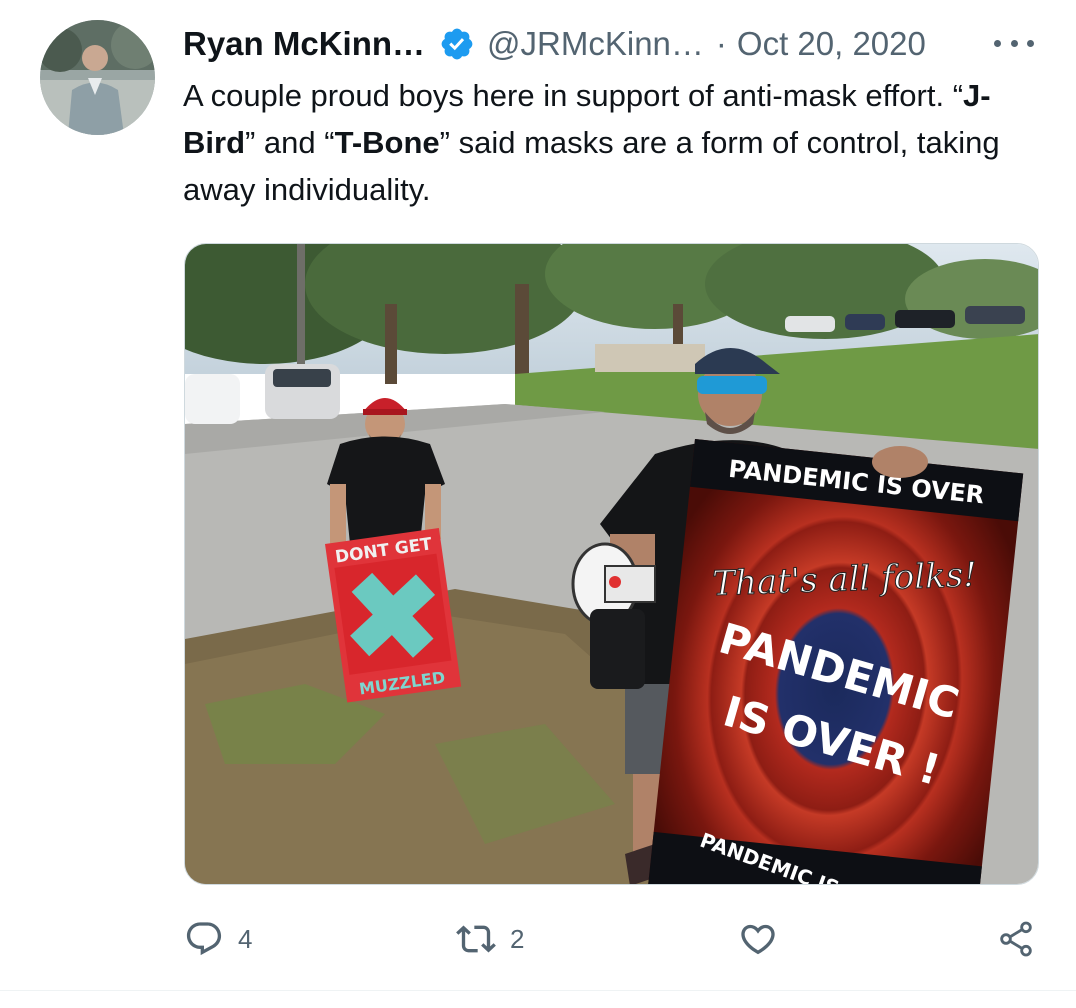 Image resolution: width=1076 pixels, height=1008 pixels. What do you see at coordinates (476, 939) in the screenshot?
I see `retweet-icon` at bounding box center [476, 939].